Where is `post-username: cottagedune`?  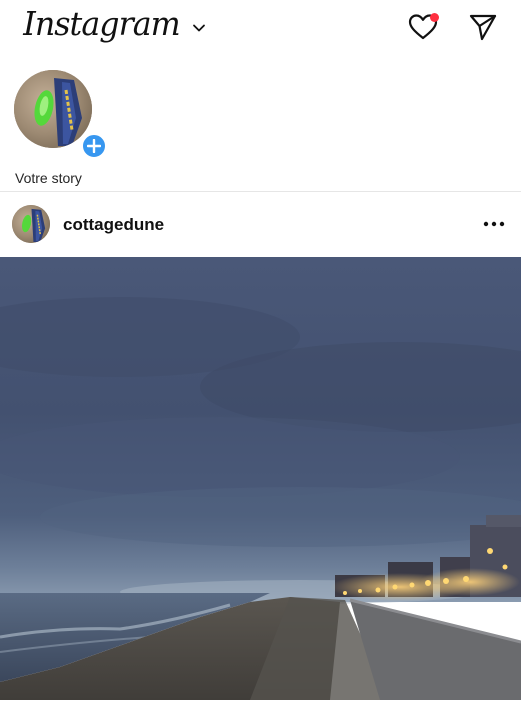 post-username: cottagedune is located at coordinates (113, 225).